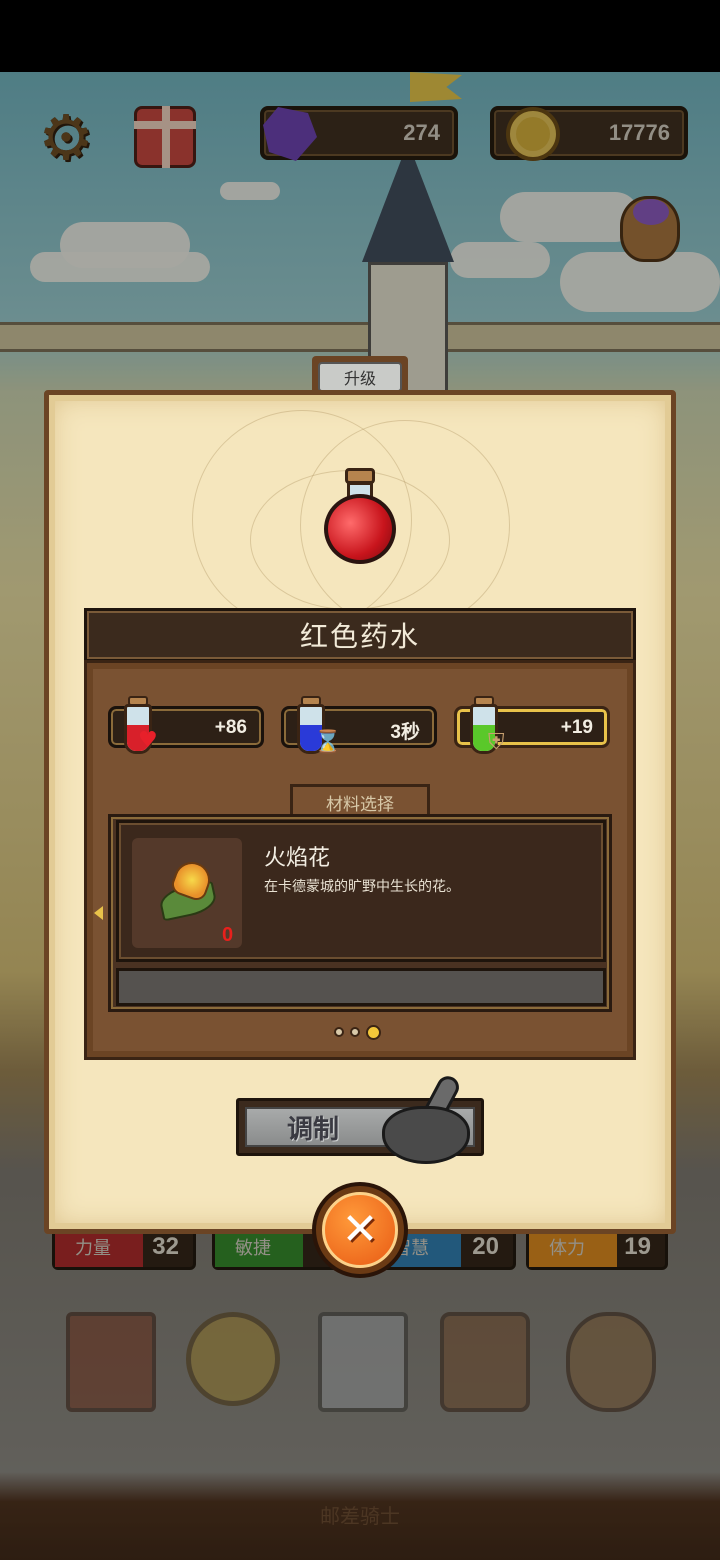 The image size is (720, 1560). I want to click on material-count: 0, so click(228, 935).